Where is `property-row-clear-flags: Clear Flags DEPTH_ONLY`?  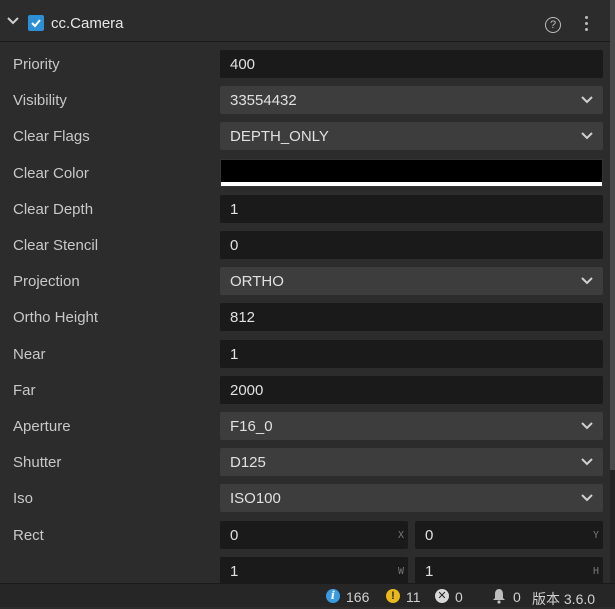
property-row-clear-flags: Clear Flags DEPTH_ONLY is located at coordinates (305, 136).